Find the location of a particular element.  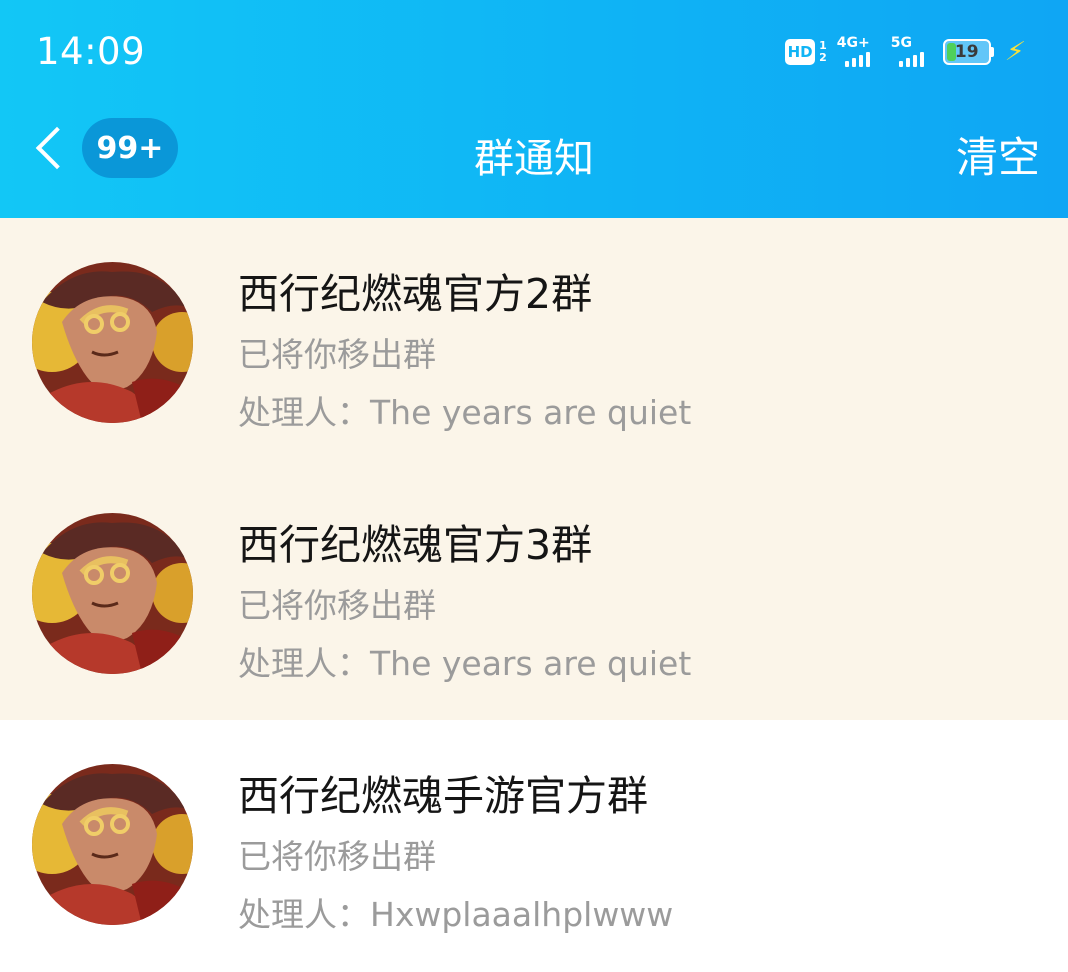

status-icons: HD 1 2 4G+ 5G 19 ⚡ is located at coordinates (906, 52).